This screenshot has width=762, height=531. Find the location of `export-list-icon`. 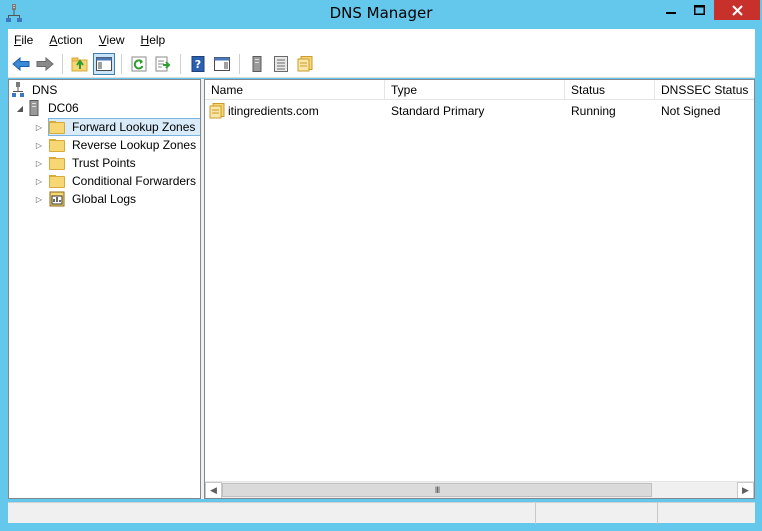

export-list-icon is located at coordinates (163, 63).